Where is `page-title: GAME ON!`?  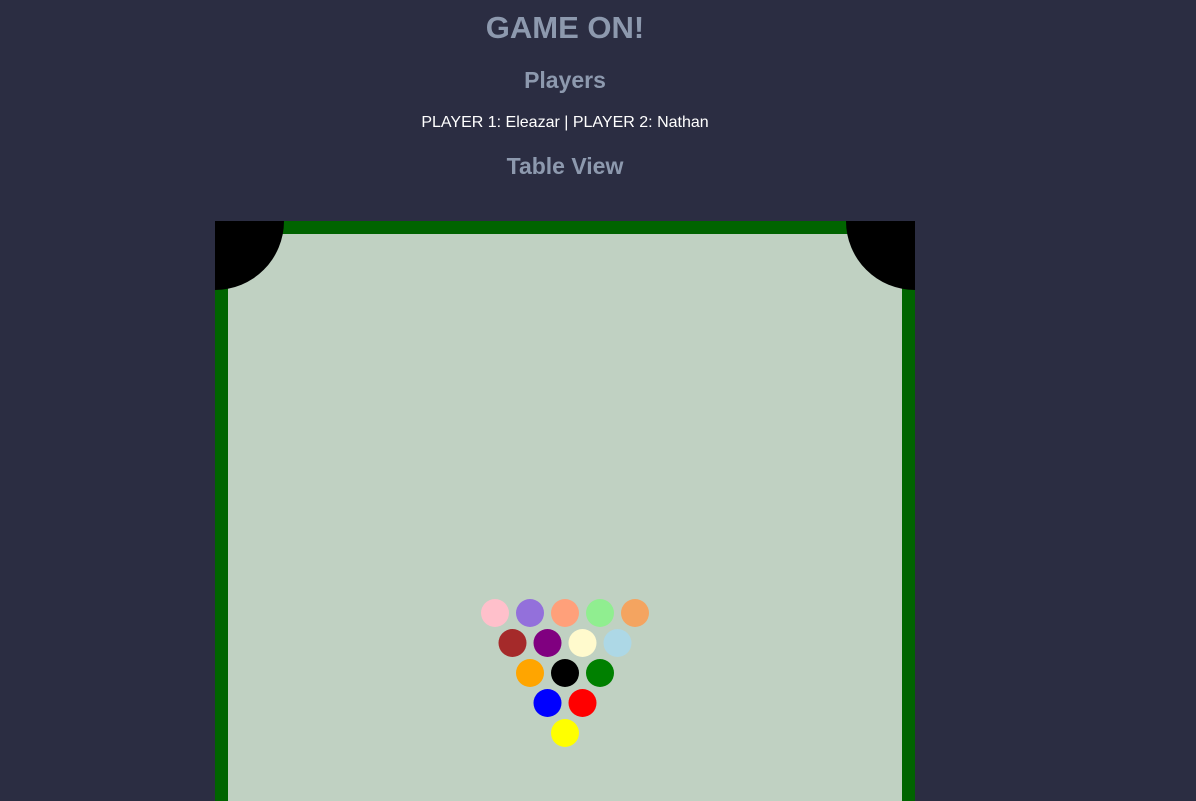 page-title: GAME ON! is located at coordinates (565, 27).